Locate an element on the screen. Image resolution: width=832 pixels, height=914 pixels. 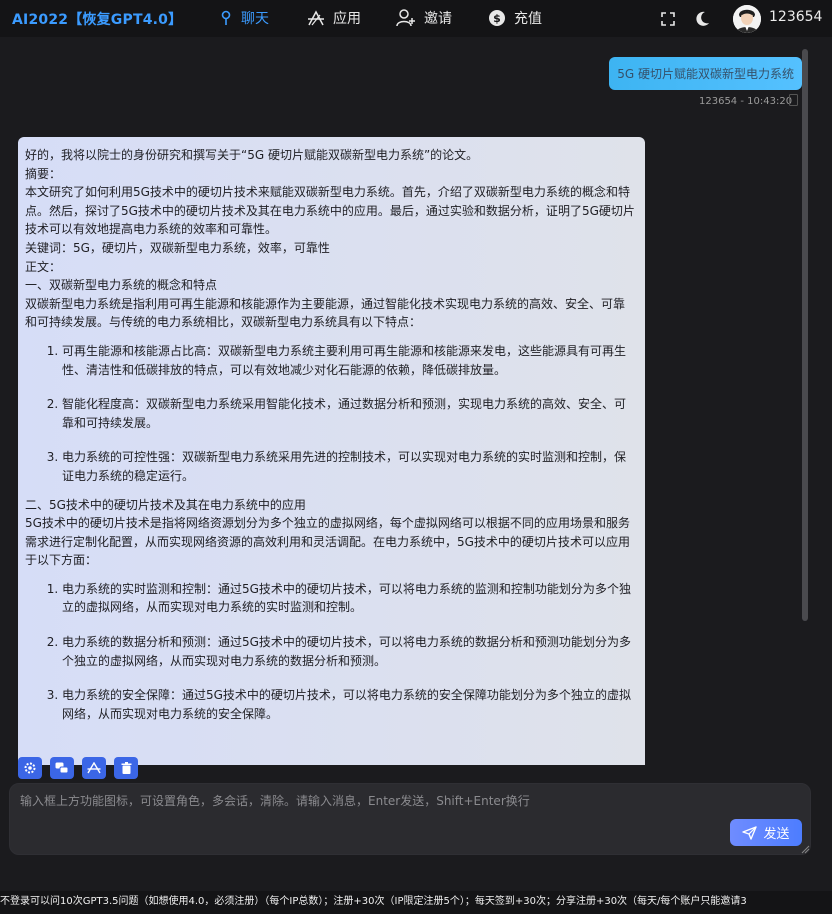
invite-user-icon is located at coordinates (405, 18).